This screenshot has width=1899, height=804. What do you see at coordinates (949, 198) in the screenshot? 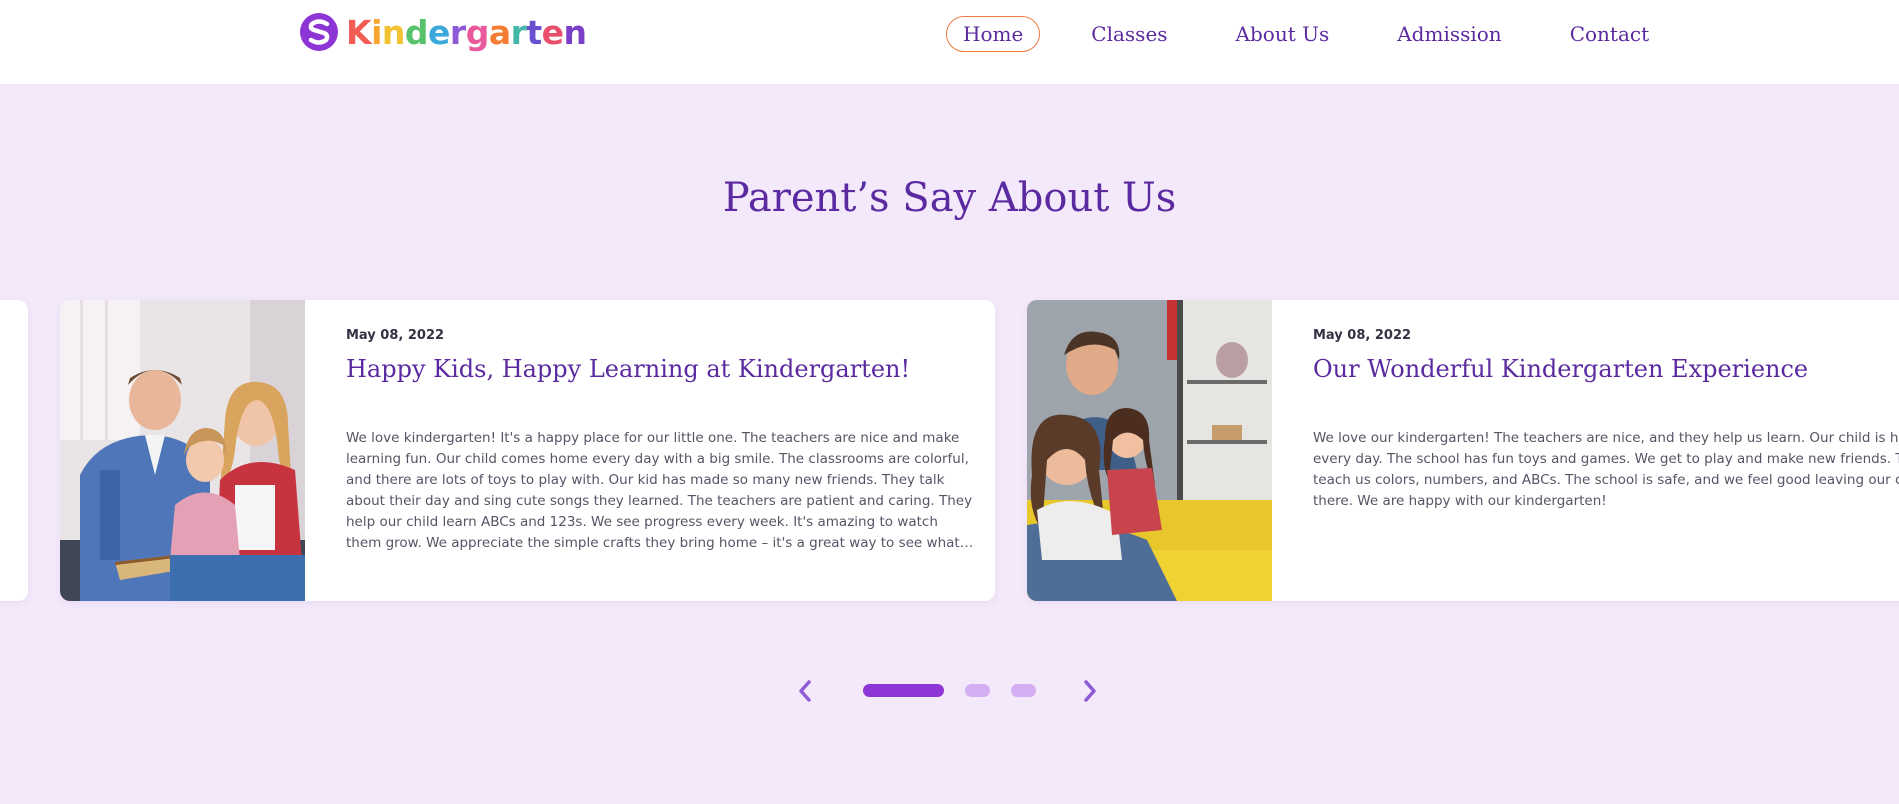
I see `section-title: Parent’s Say About Us` at bounding box center [949, 198].